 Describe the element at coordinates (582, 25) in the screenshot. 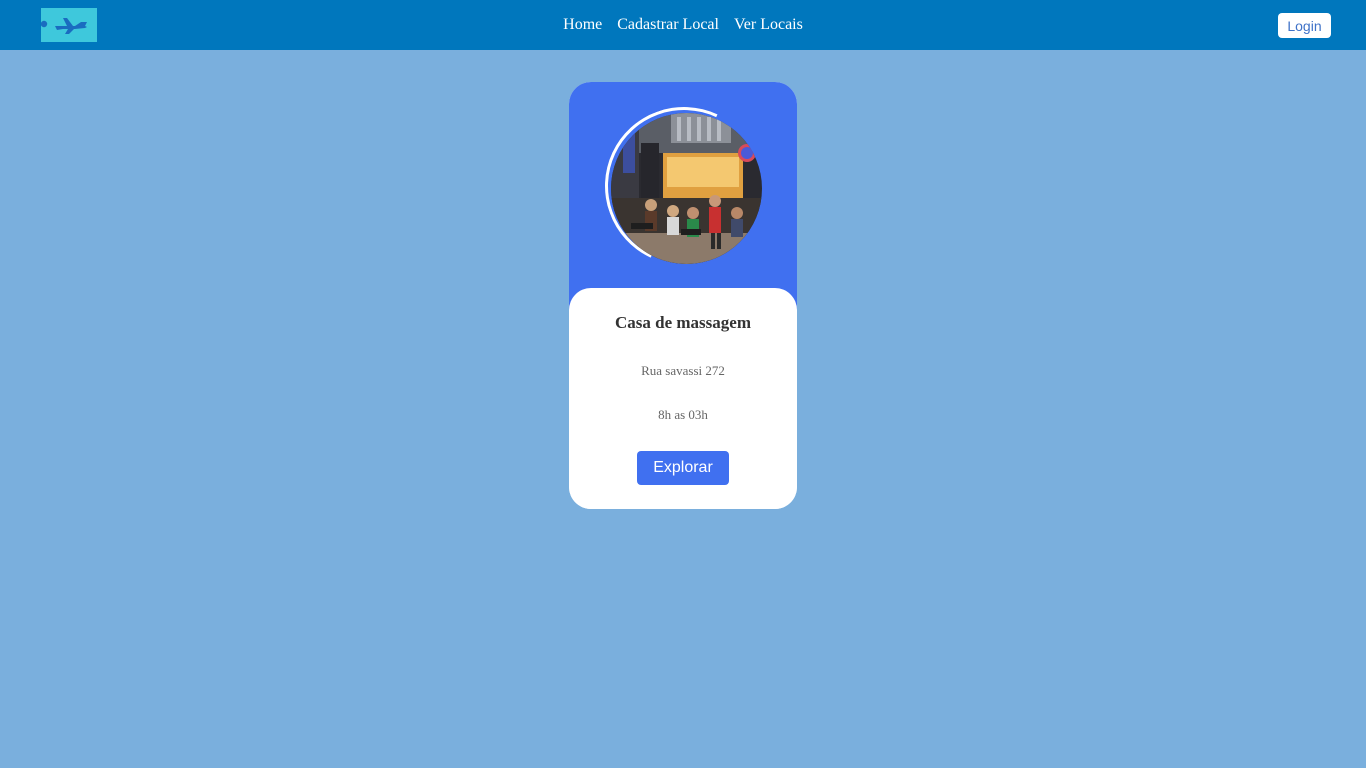

I see `nav-link-home: Home` at that location.